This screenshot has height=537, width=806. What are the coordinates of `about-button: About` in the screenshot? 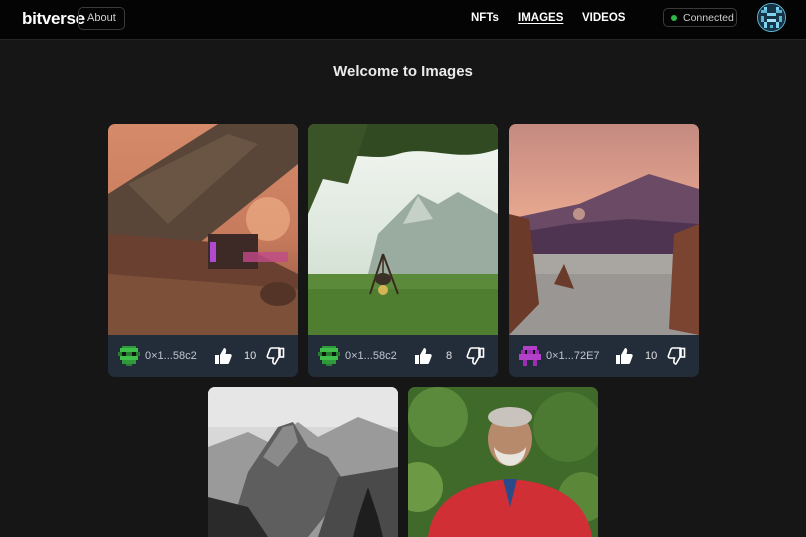 It's located at (101, 18).